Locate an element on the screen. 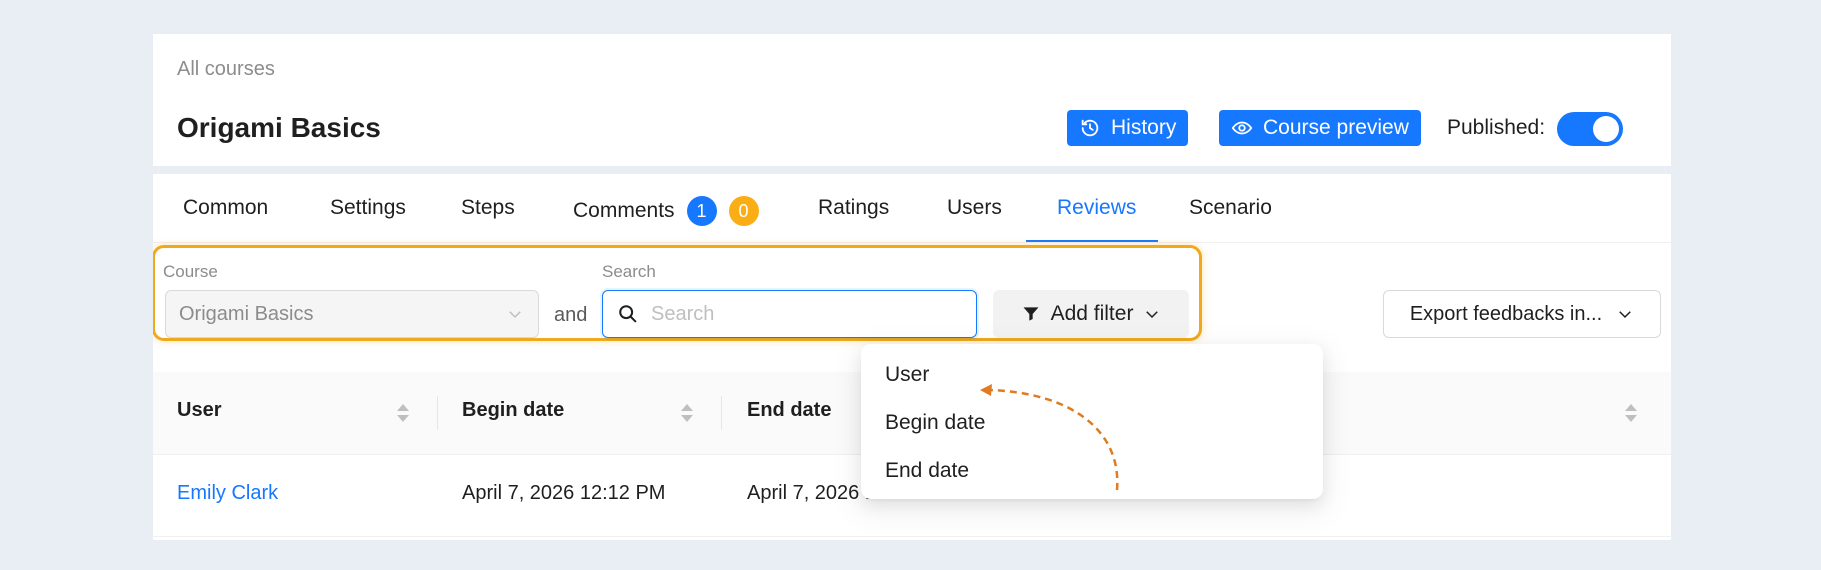 This screenshot has width=1821, height=570. published-toggle is located at coordinates (1590, 129).